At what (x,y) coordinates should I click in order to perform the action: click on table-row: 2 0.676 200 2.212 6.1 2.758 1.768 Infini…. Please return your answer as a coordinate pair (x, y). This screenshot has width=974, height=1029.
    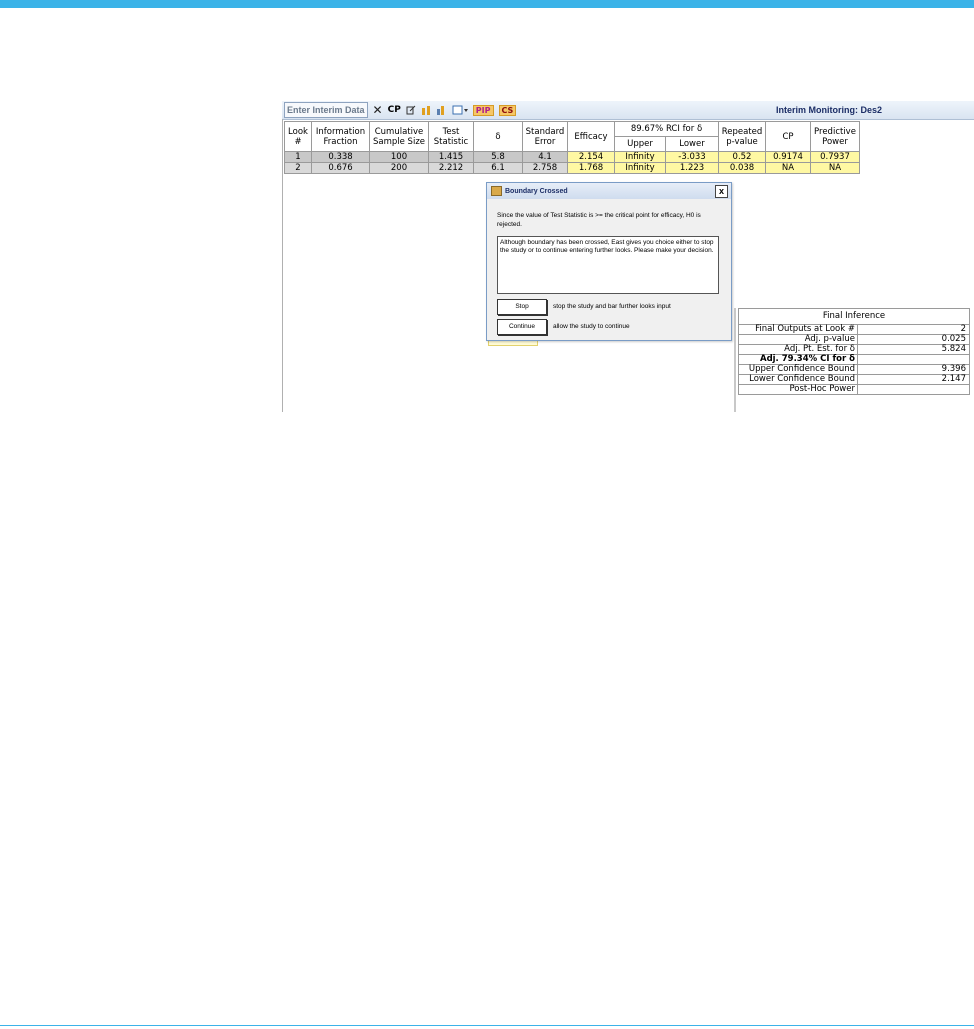
    Looking at the image, I should click on (572, 168).